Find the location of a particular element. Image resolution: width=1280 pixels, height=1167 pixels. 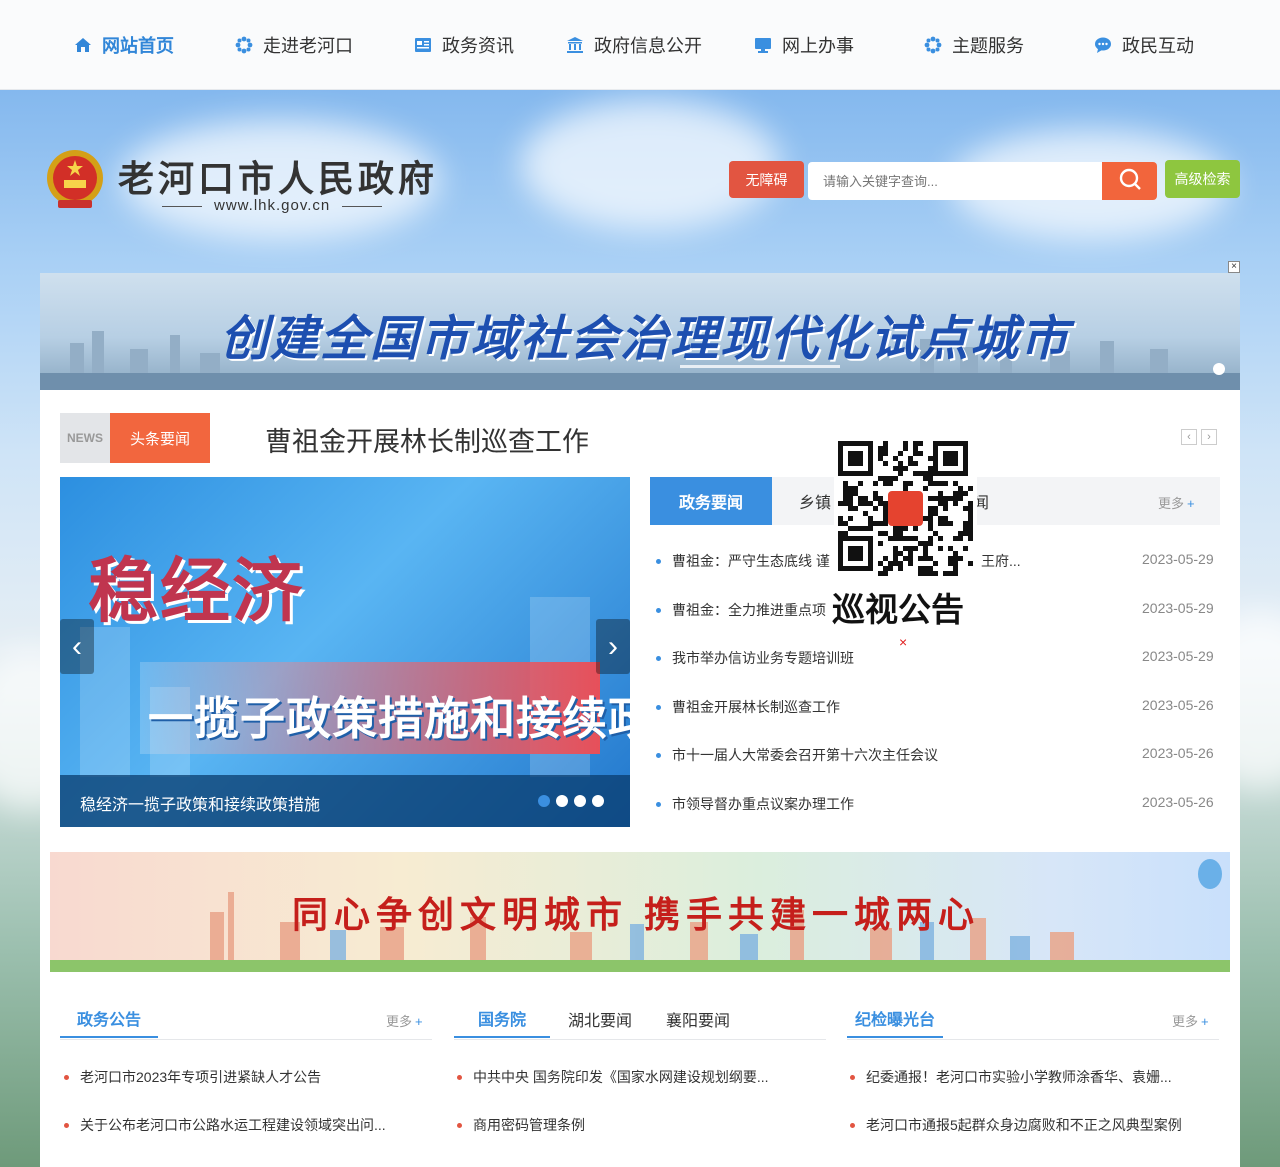

national-emblem-logo is located at coordinates (75, 181).